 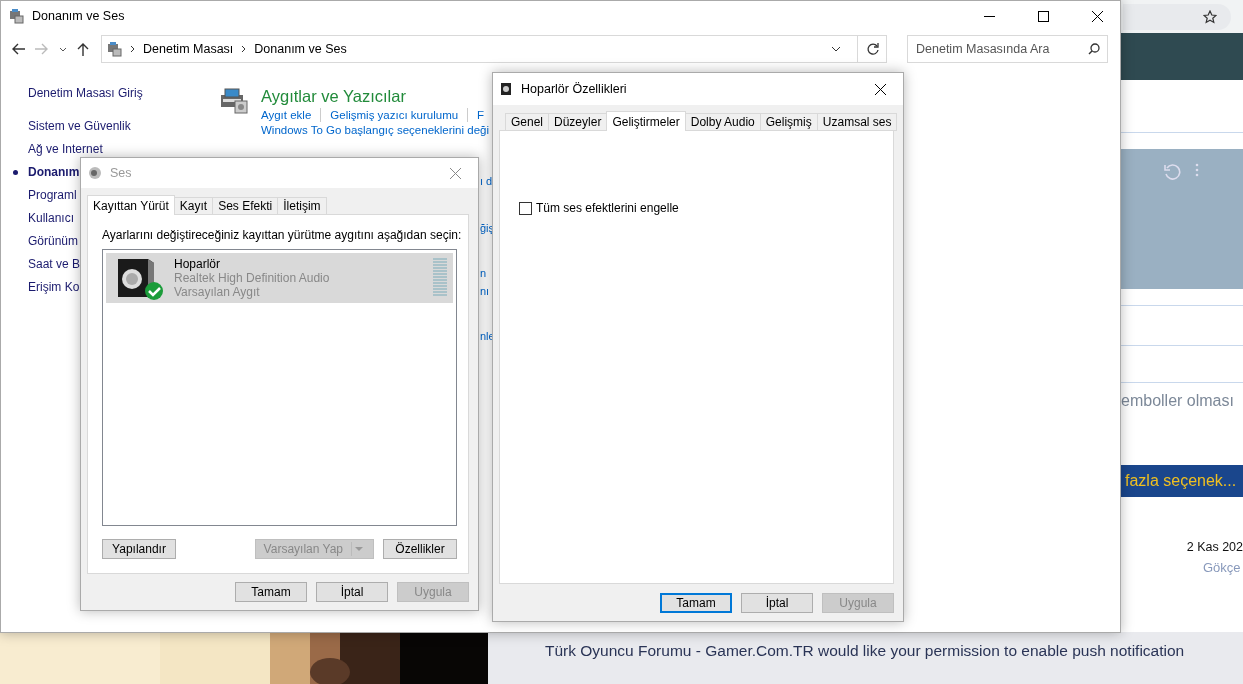 I want to click on minimize-icon, so click(x=989, y=16).